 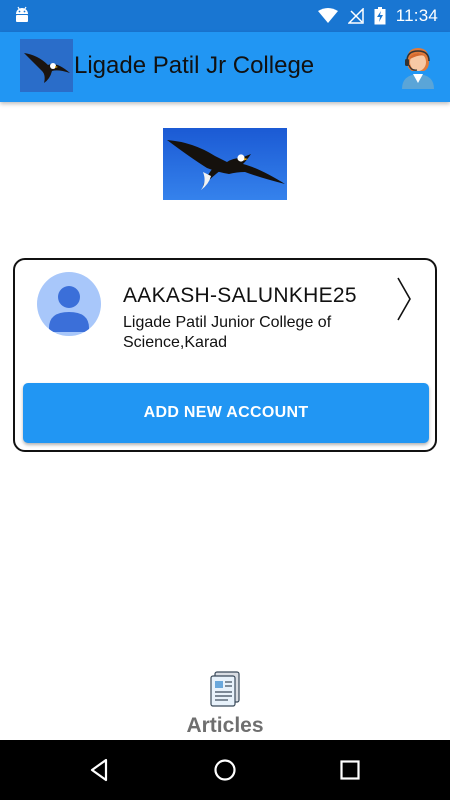 What do you see at coordinates (350, 770) in the screenshot?
I see `recents-icon` at bounding box center [350, 770].